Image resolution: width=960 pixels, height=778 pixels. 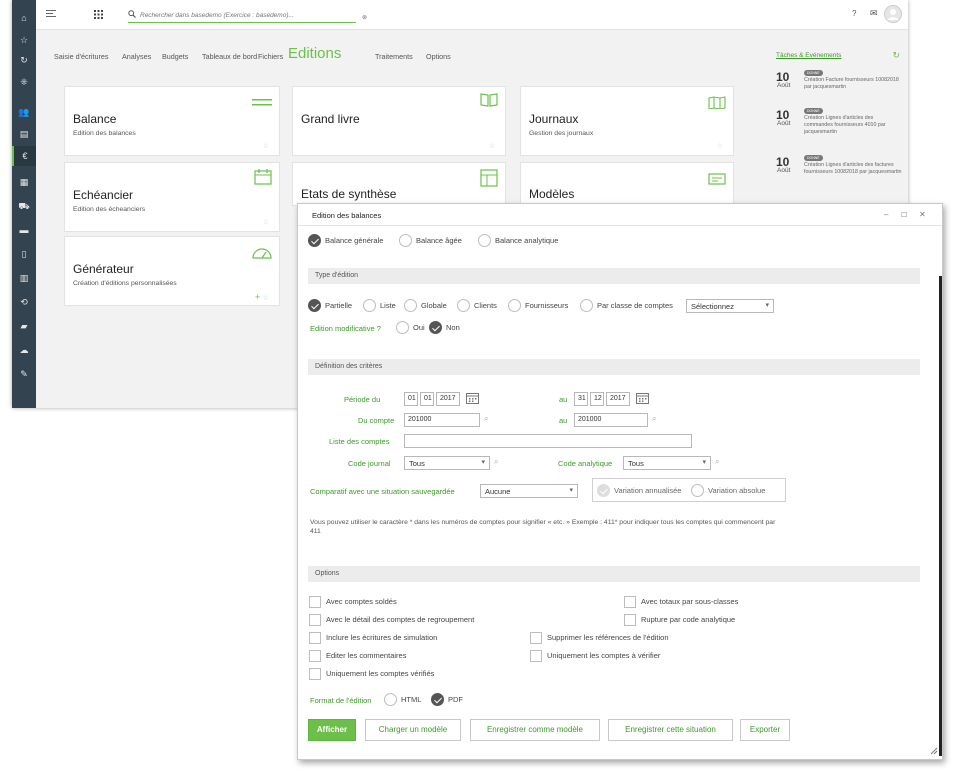 I want to click on search-input, so click(x=245, y=15).